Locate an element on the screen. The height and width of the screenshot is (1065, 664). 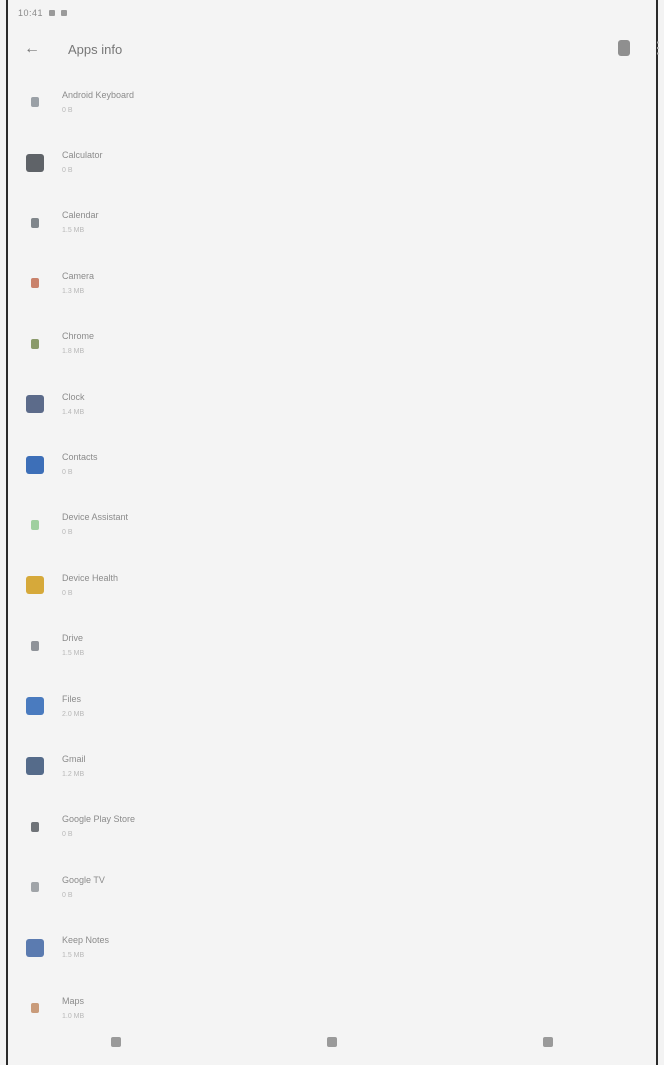
app-size: 1.8 MB is located at coordinates (73, 352).